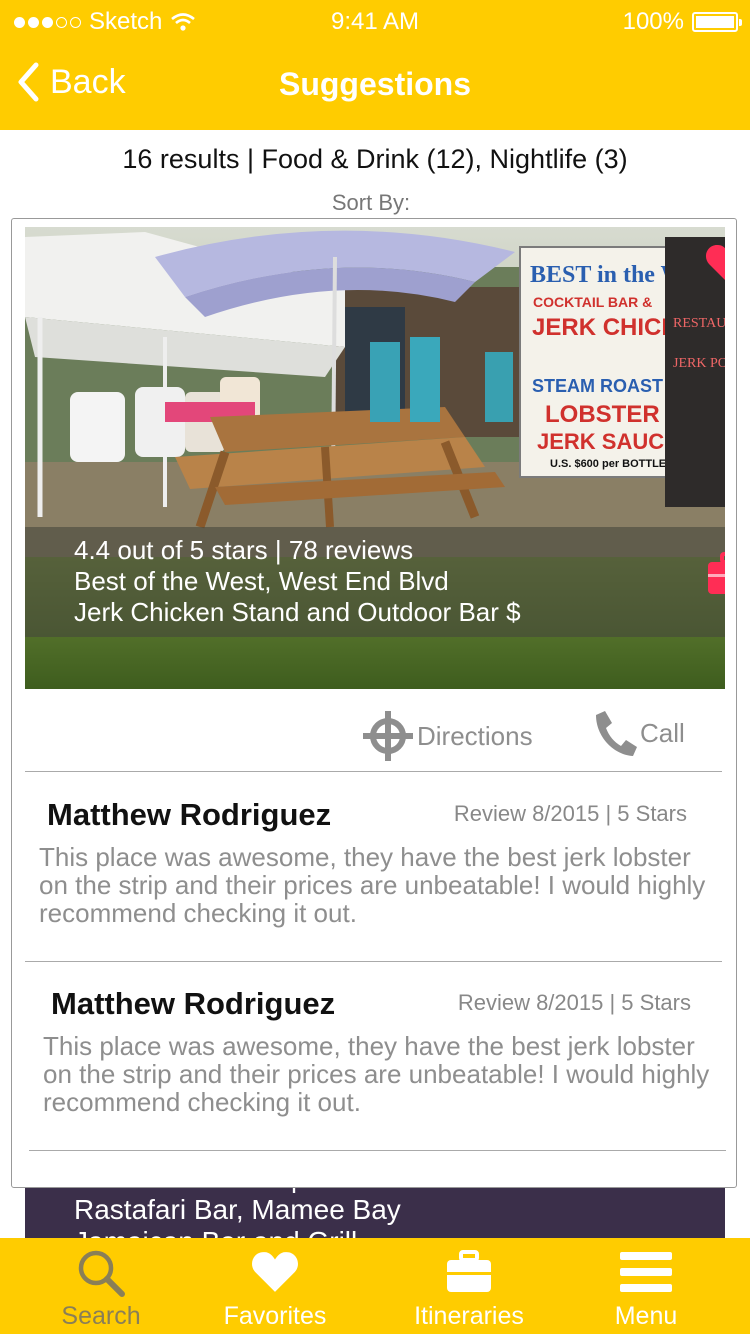 This screenshot has width=750, height=1334. Describe the element at coordinates (101, 1316) in the screenshot. I see `tab-label: Search` at that location.